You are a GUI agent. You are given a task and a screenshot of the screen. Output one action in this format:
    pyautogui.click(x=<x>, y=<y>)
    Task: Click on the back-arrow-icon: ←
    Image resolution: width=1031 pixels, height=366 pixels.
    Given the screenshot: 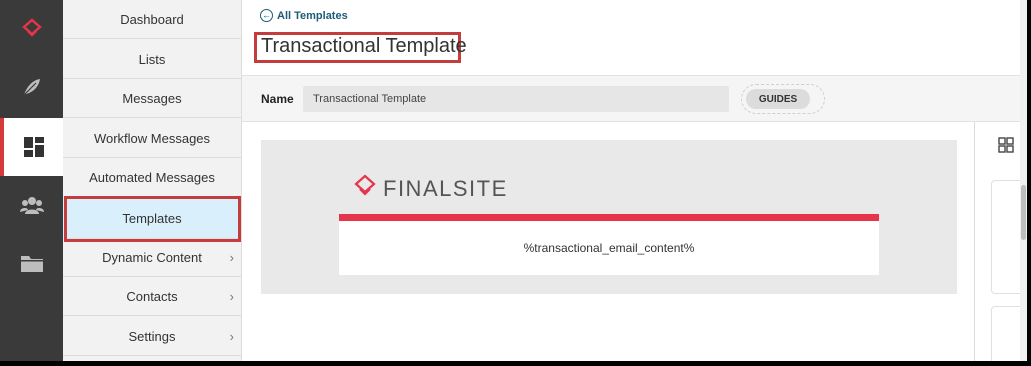 What is the action you would take?
    pyautogui.click(x=266, y=15)
    